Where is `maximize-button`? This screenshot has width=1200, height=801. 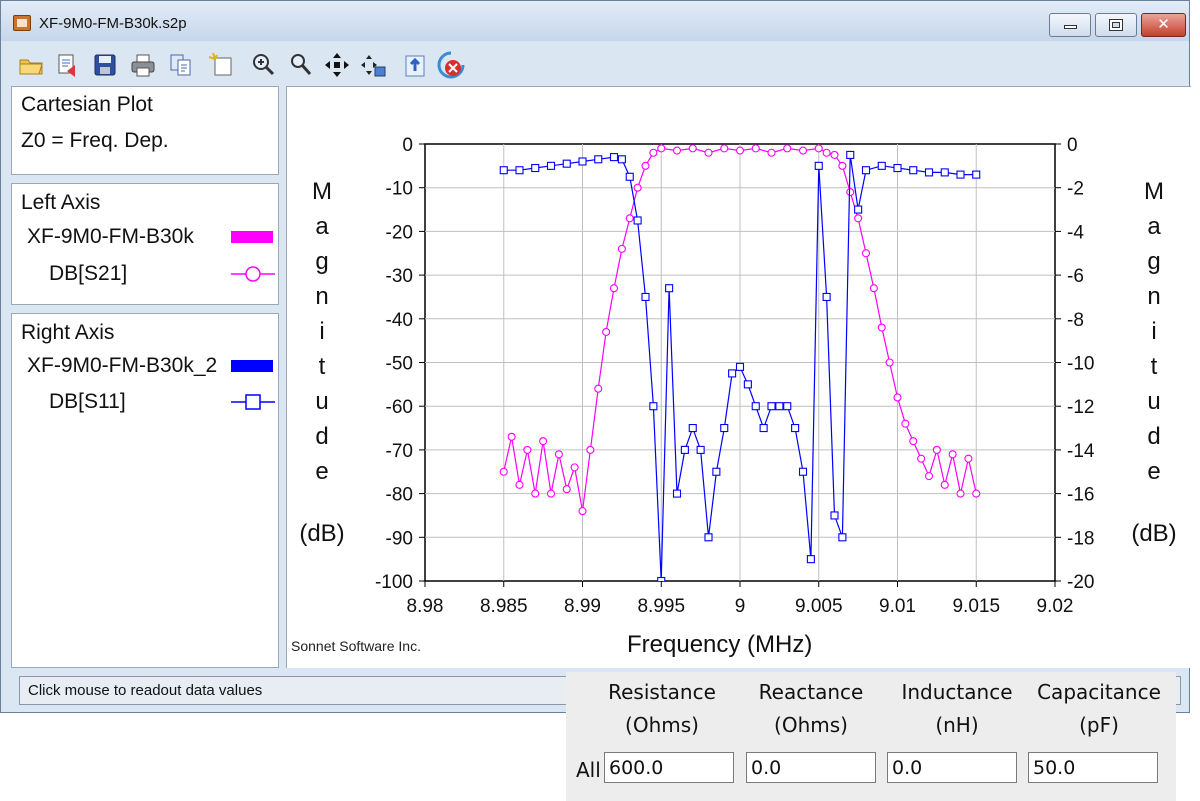
maximize-button is located at coordinates (1116, 25).